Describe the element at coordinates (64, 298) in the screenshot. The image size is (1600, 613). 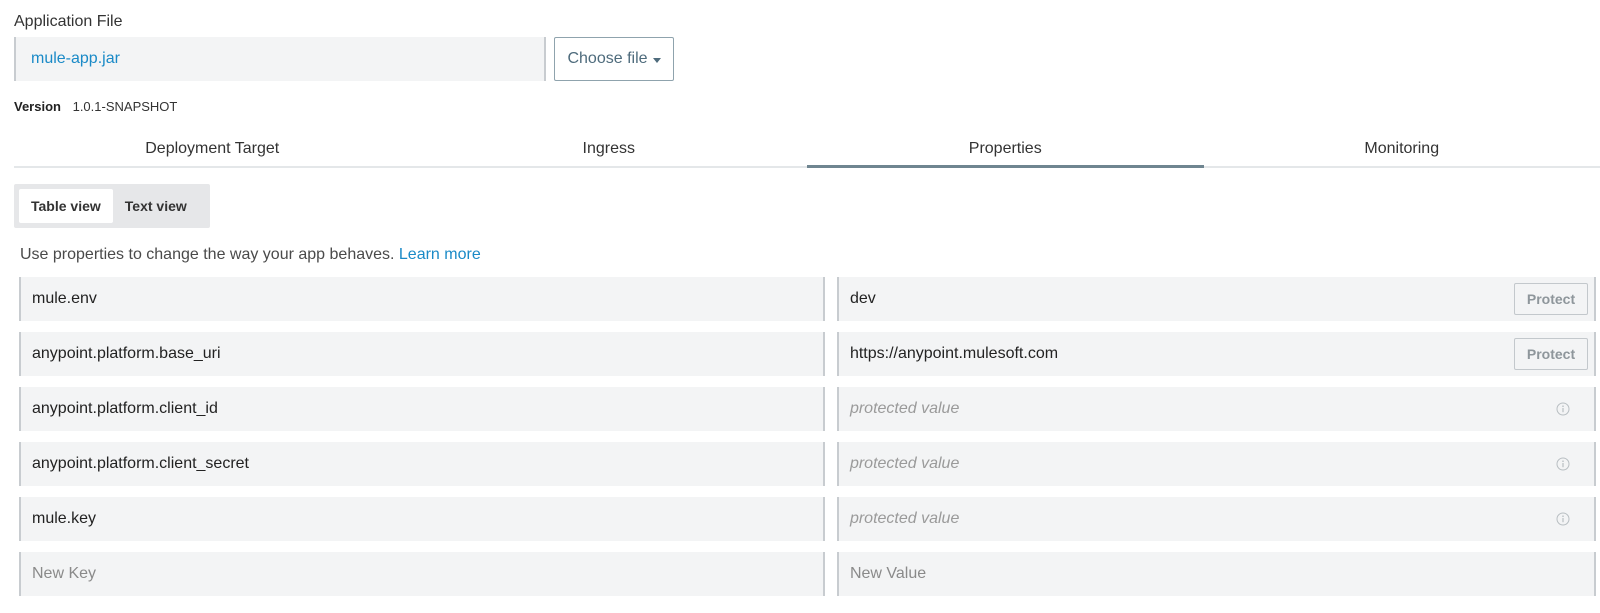
I see `property-key: mule.env` at that location.